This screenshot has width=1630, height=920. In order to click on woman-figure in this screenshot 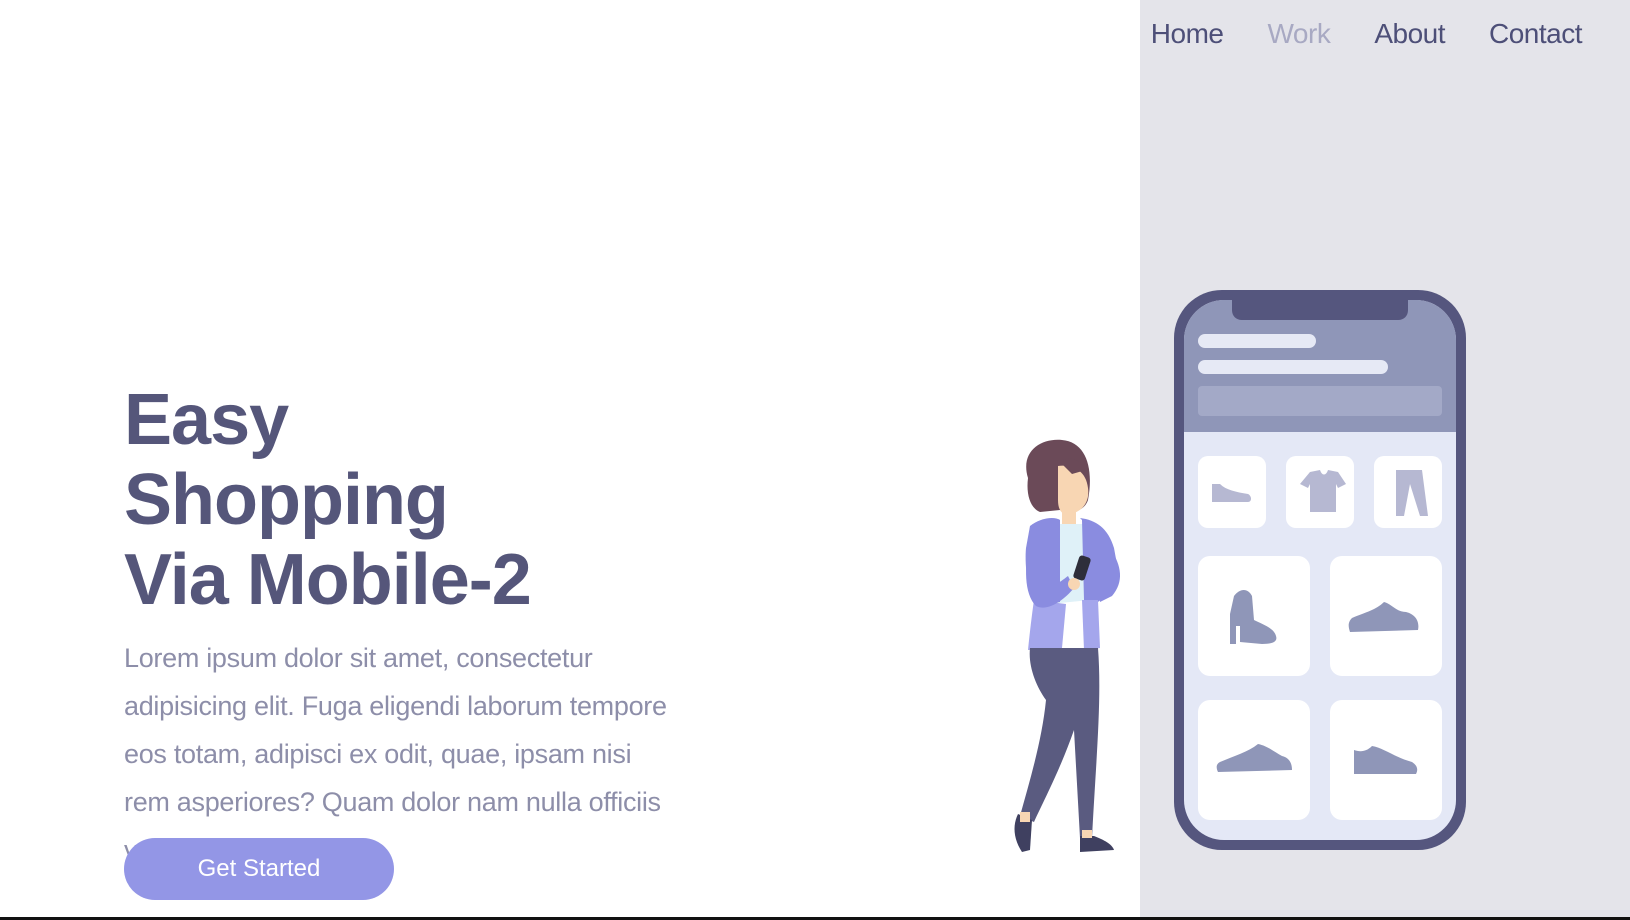, I will do `click(1067, 645)`.